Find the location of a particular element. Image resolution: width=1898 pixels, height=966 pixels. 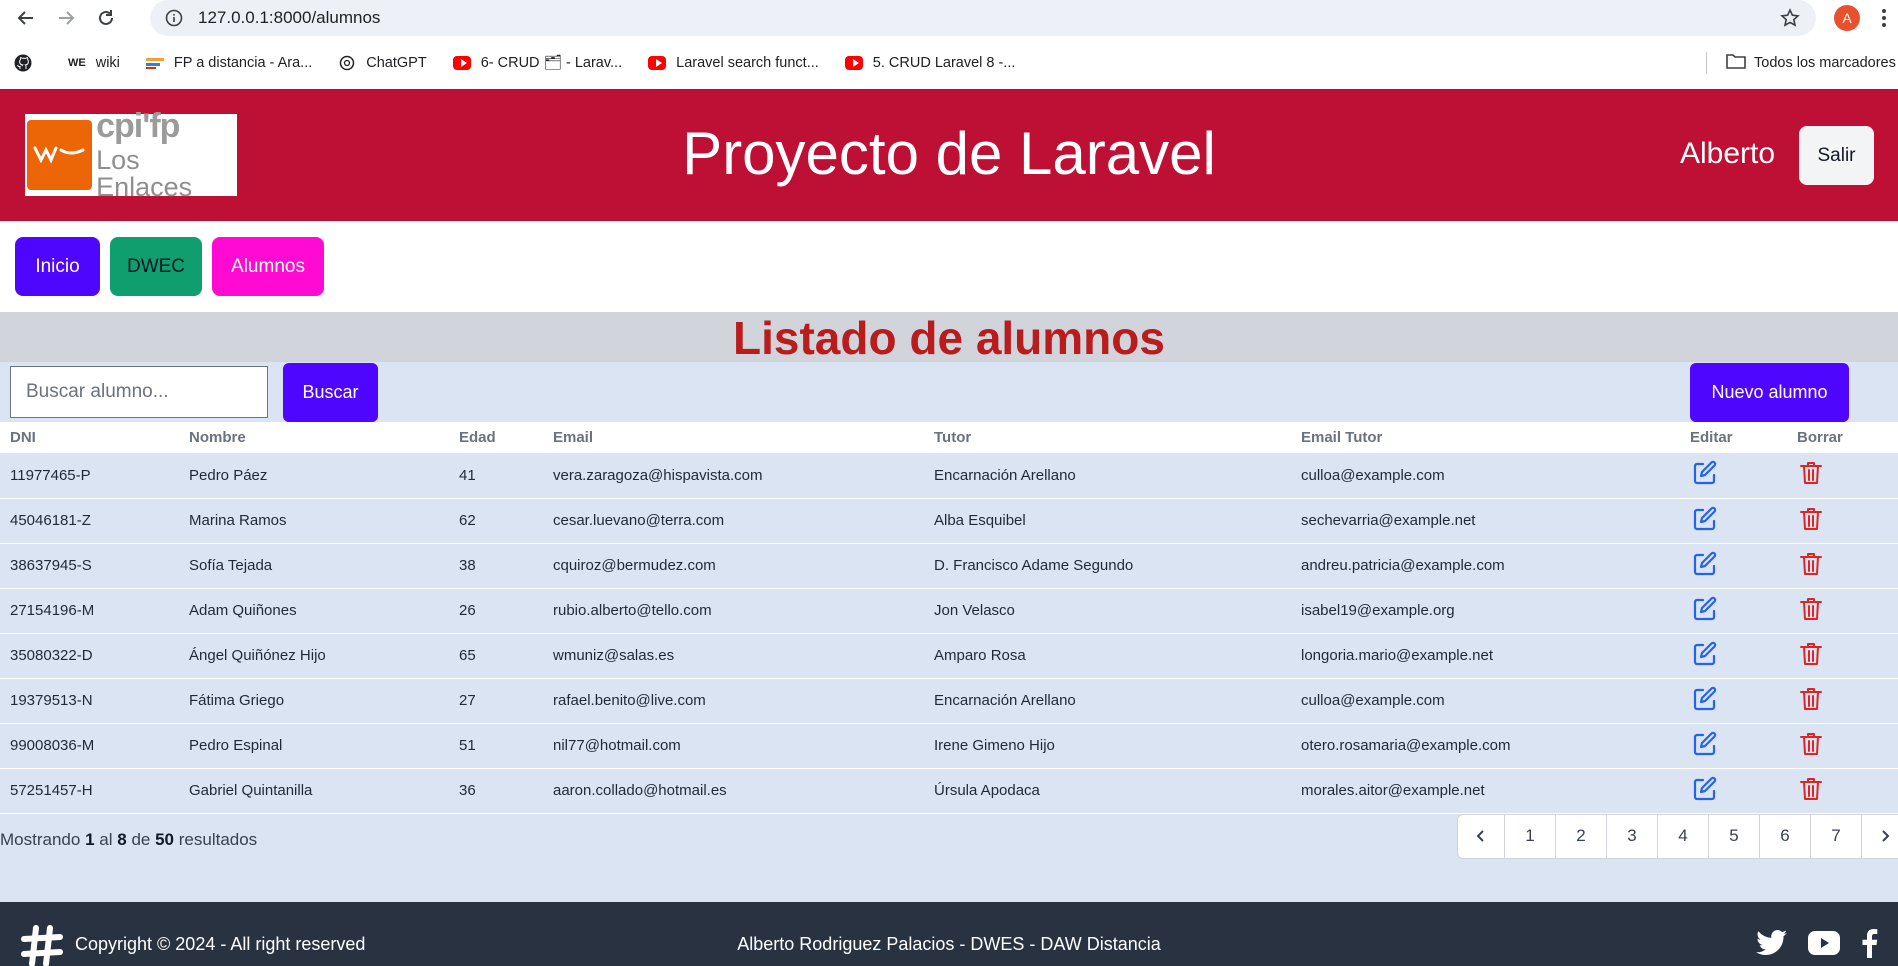

cell-email-tutor: sechevarria@example.net is located at coordinates (1485, 521).